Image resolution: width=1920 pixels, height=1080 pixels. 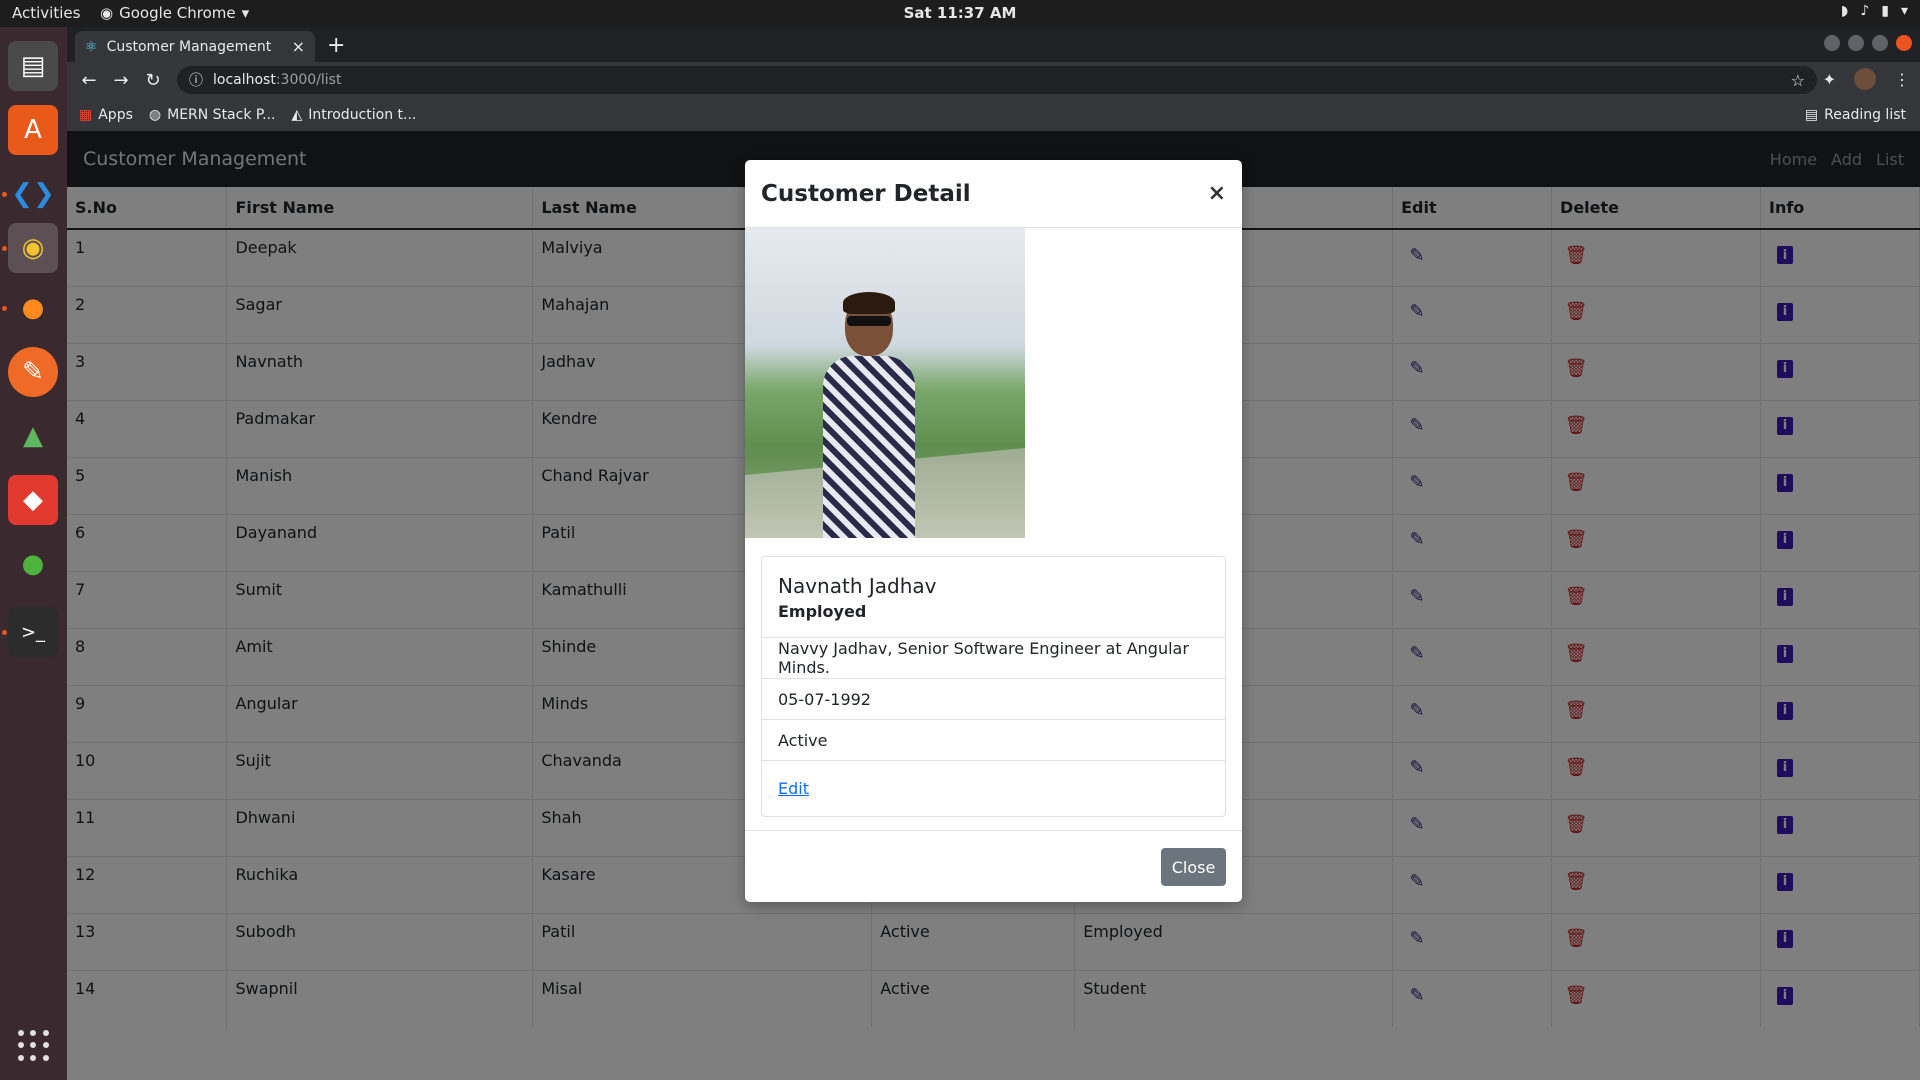 What do you see at coordinates (1885, 11) in the screenshot?
I see `battery-icon: ▮` at bounding box center [1885, 11].